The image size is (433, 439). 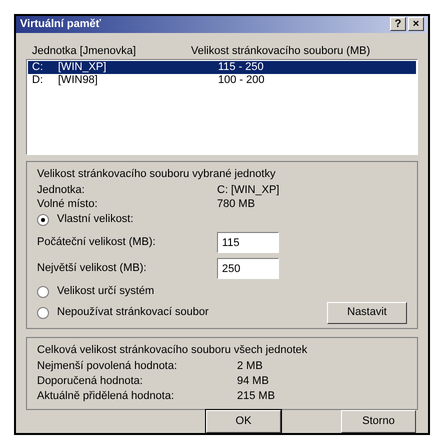 I want to click on help-button: ?, so click(x=398, y=24).